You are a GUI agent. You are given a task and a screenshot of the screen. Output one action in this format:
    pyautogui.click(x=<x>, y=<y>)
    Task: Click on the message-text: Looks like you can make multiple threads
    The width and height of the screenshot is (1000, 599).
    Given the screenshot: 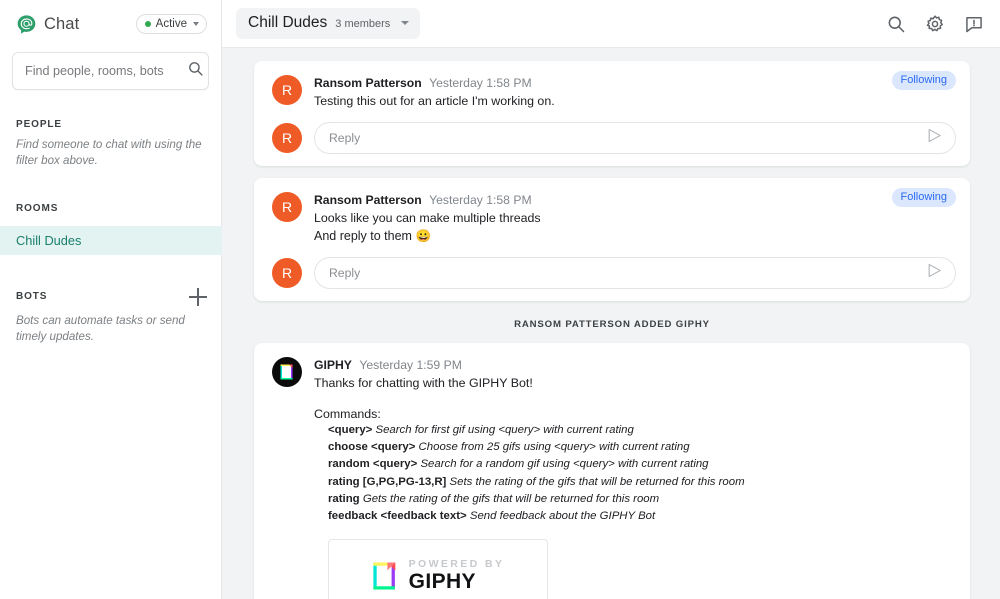 What is the action you would take?
    pyautogui.click(x=427, y=217)
    